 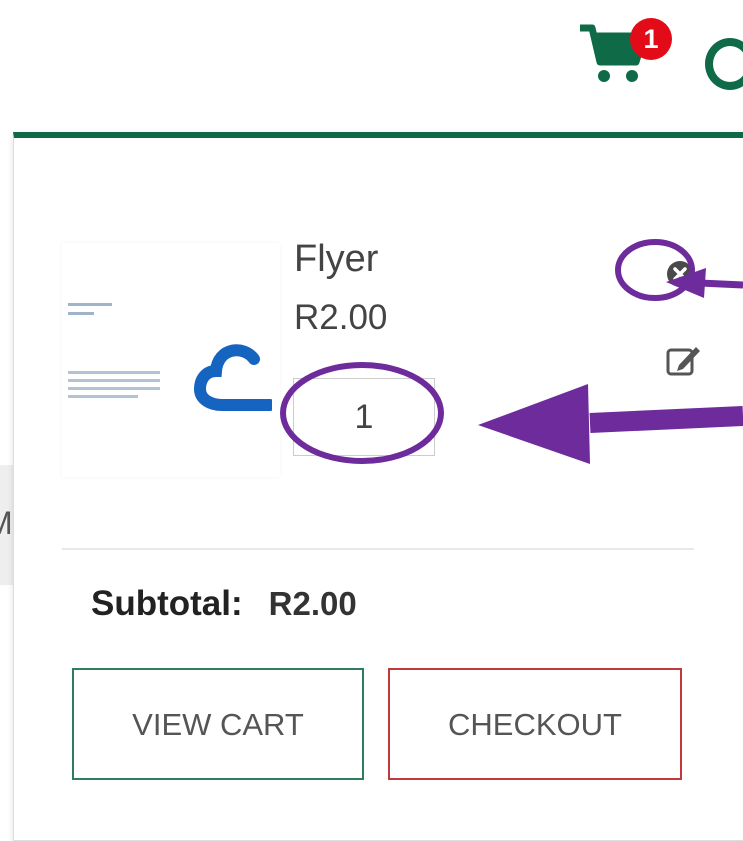 I want to click on checkout-button: CHECKOUT, so click(x=535, y=724).